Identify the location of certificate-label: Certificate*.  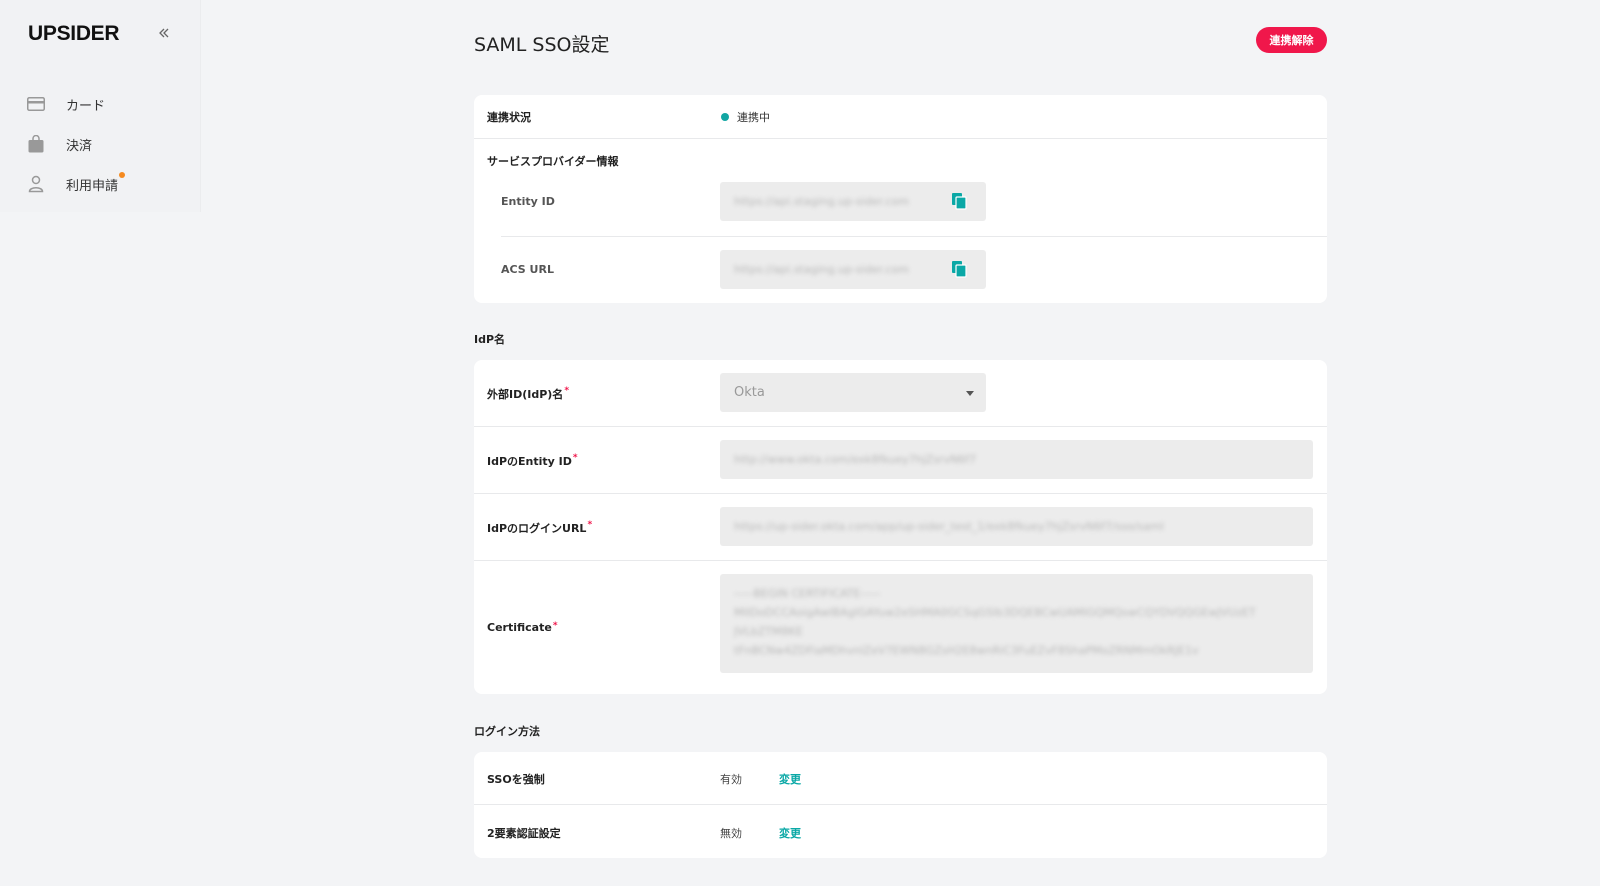
(522, 627).